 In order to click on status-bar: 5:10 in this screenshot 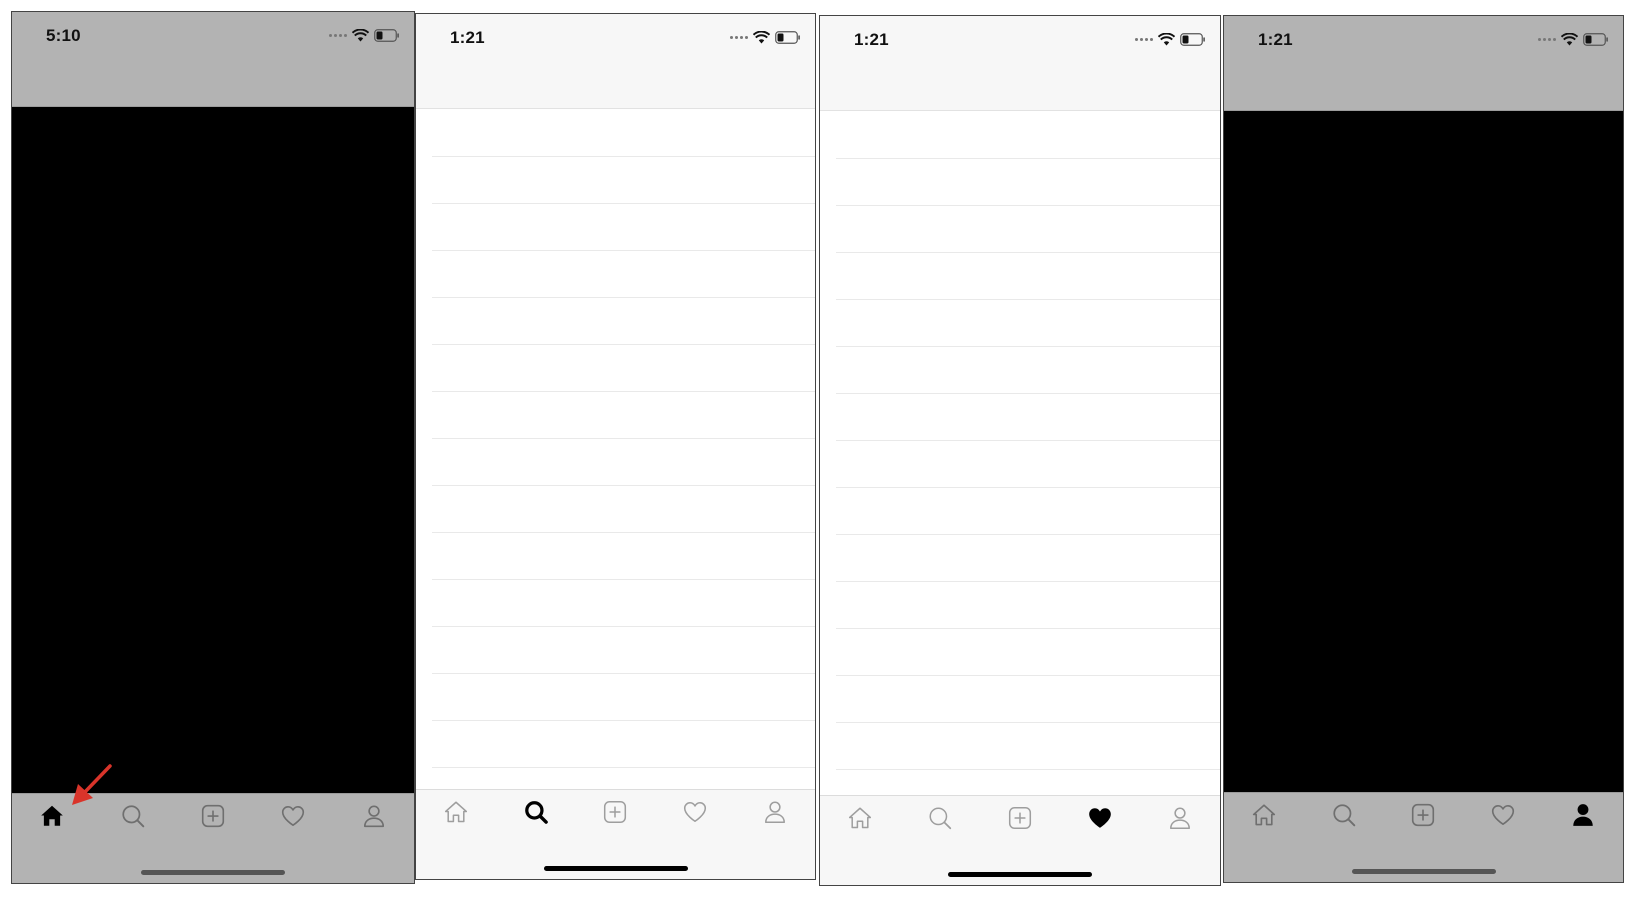, I will do `click(213, 59)`.